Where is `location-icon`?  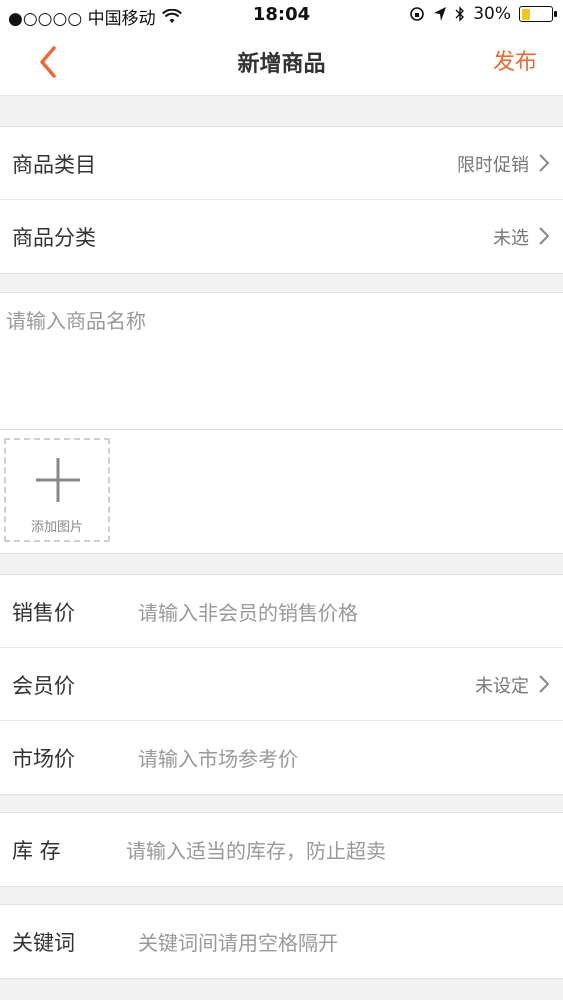 location-icon is located at coordinates (440, 14).